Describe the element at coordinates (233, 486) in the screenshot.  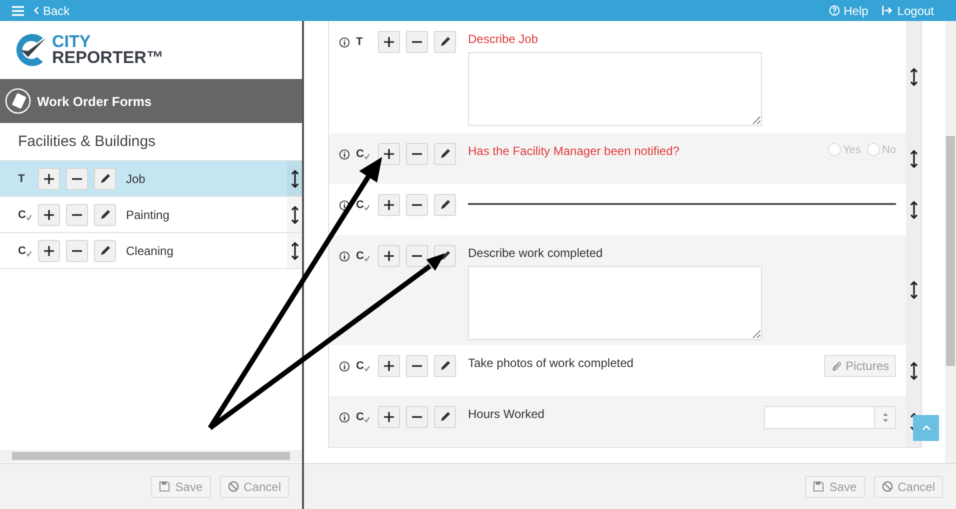
I see `cancel-icon` at that location.